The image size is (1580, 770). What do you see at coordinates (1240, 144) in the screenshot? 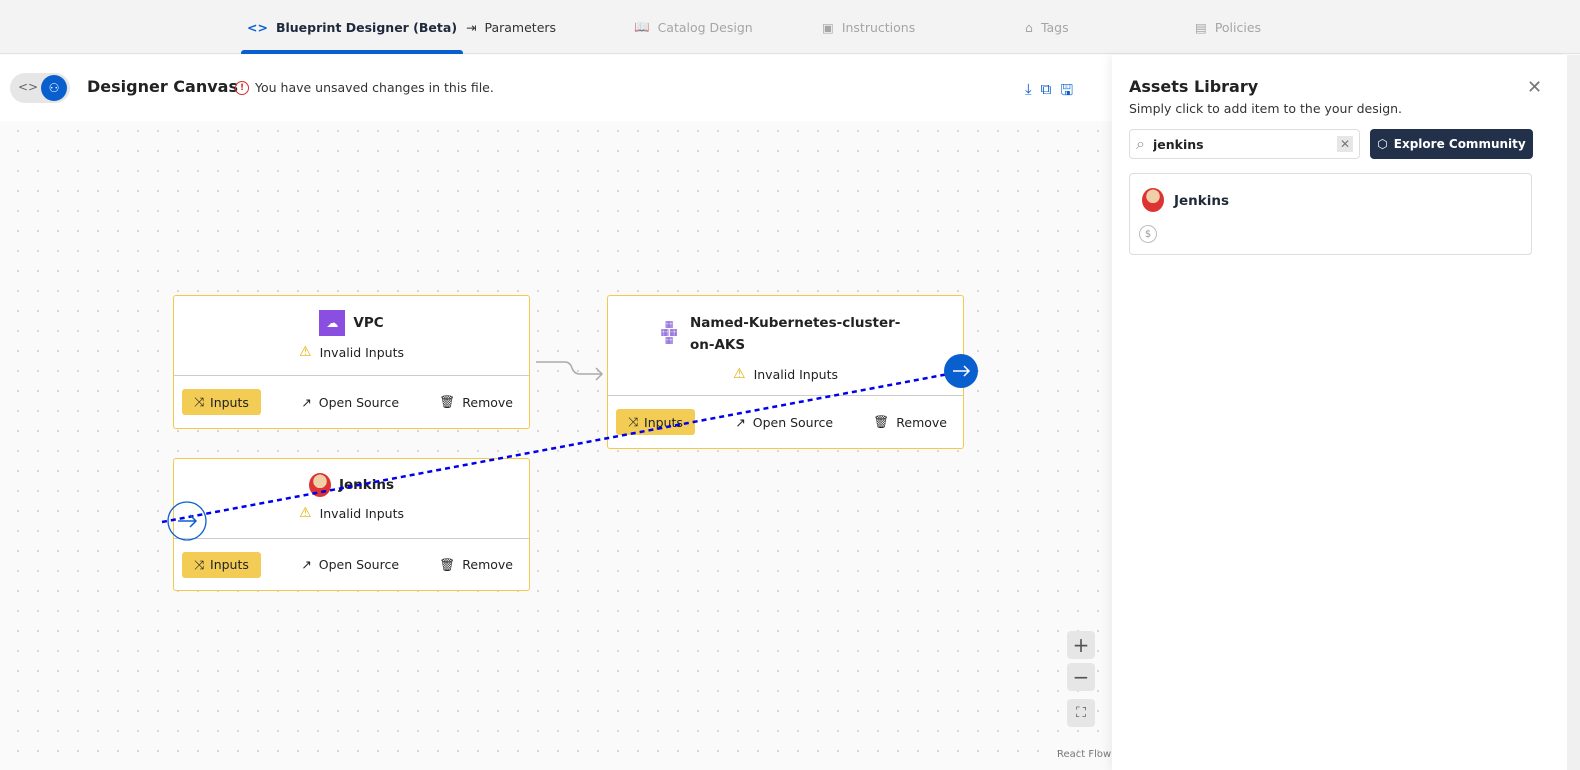
I see `search-input` at bounding box center [1240, 144].